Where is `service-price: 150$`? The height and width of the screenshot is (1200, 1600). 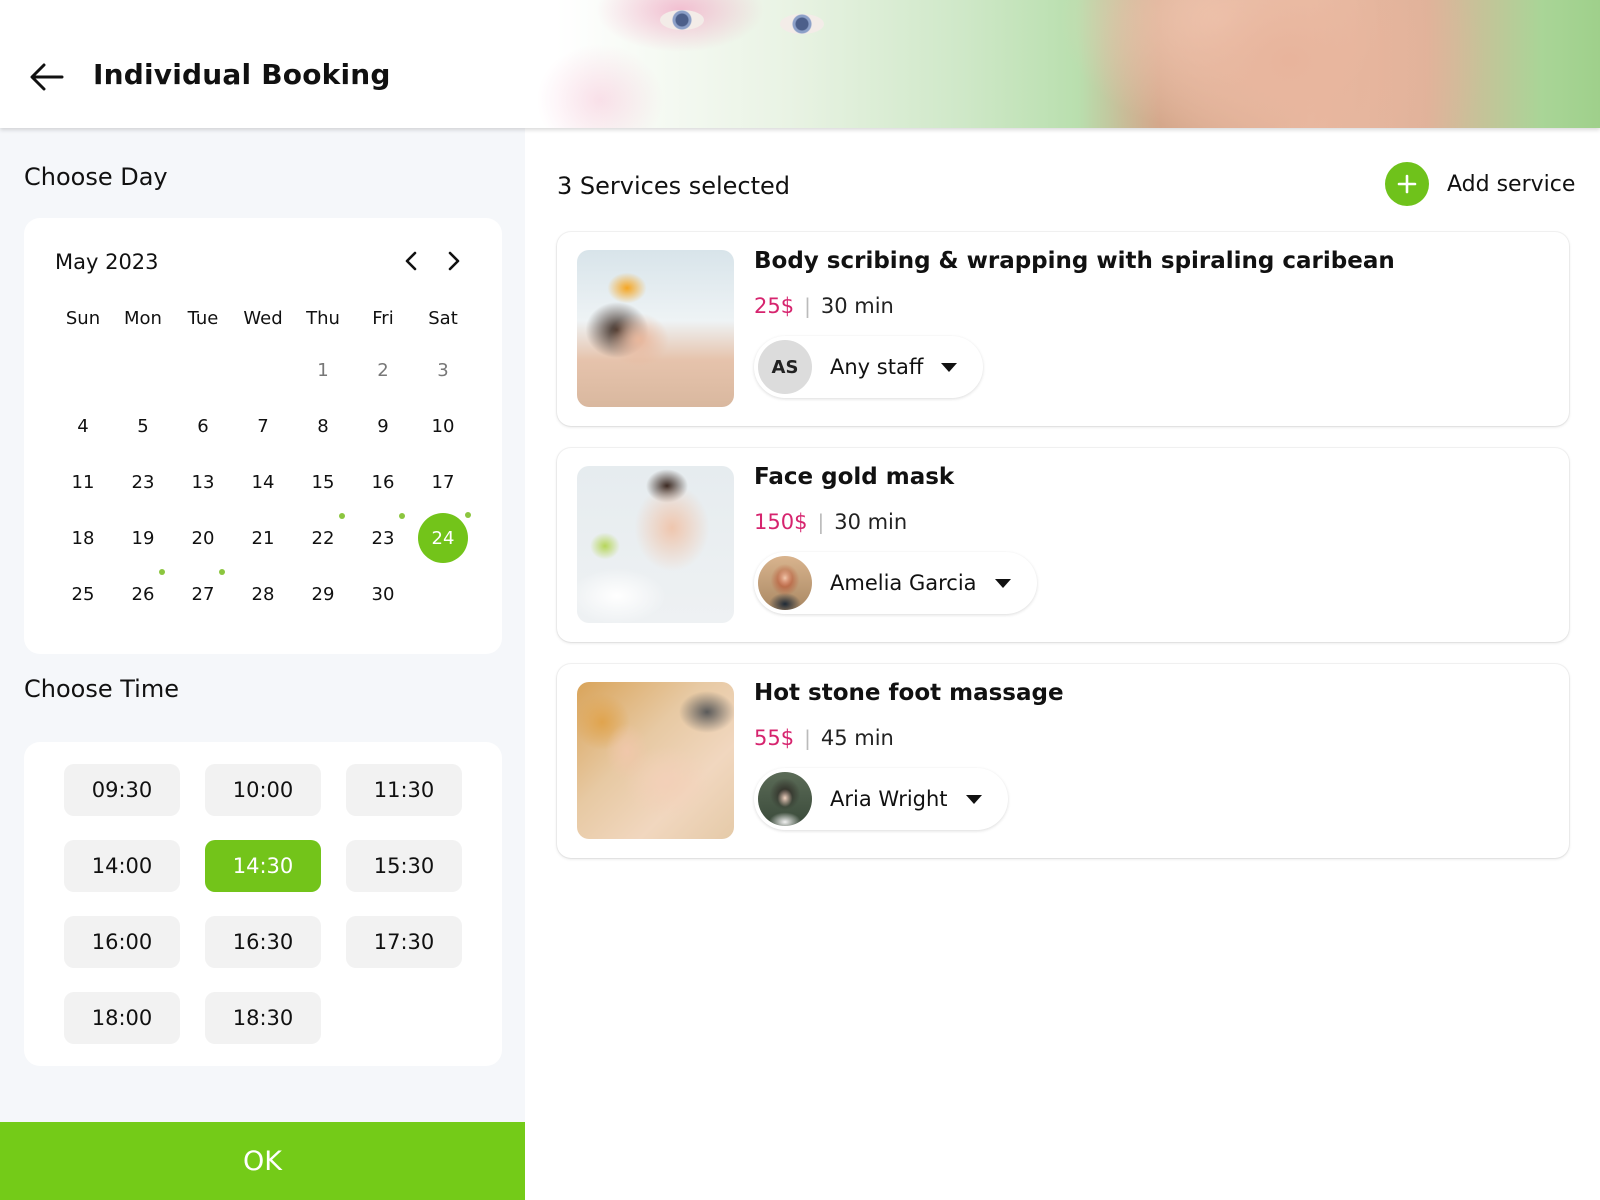 service-price: 150$ is located at coordinates (781, 522).